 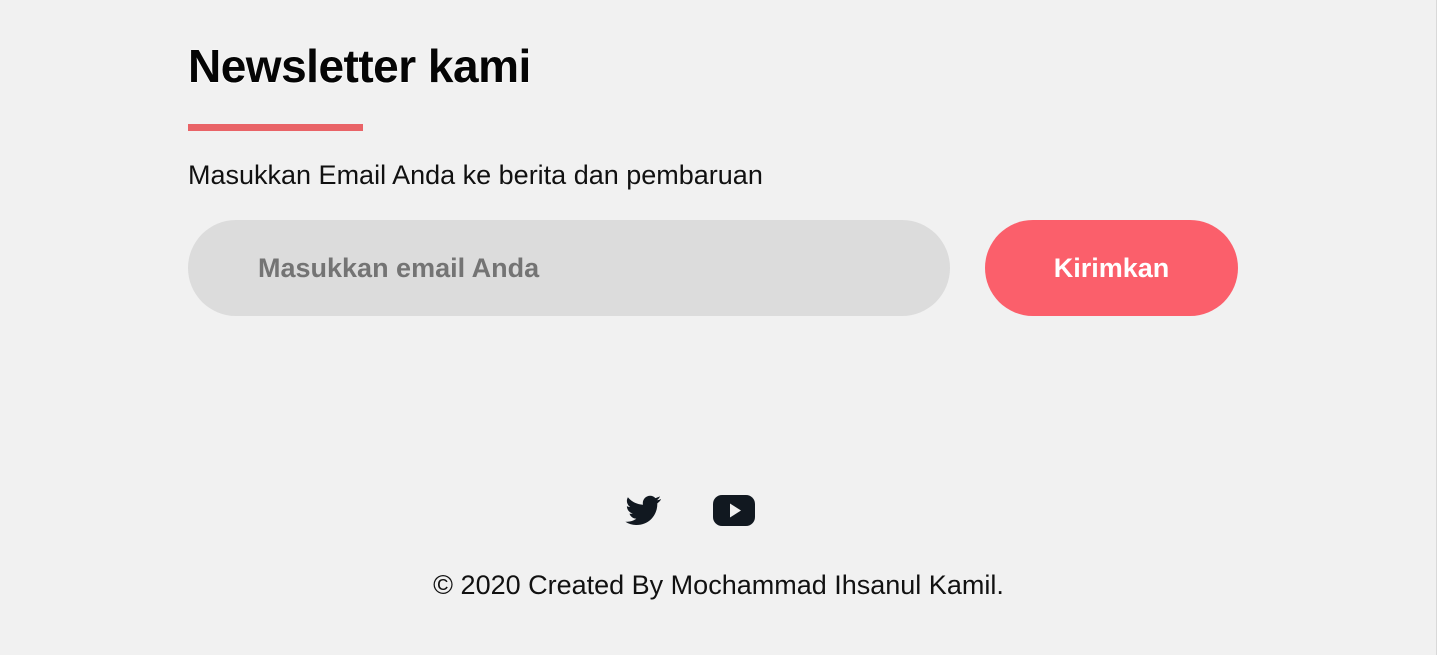 I want to click on newsletter-form: Kirimkan, so click(x=713, y=268).